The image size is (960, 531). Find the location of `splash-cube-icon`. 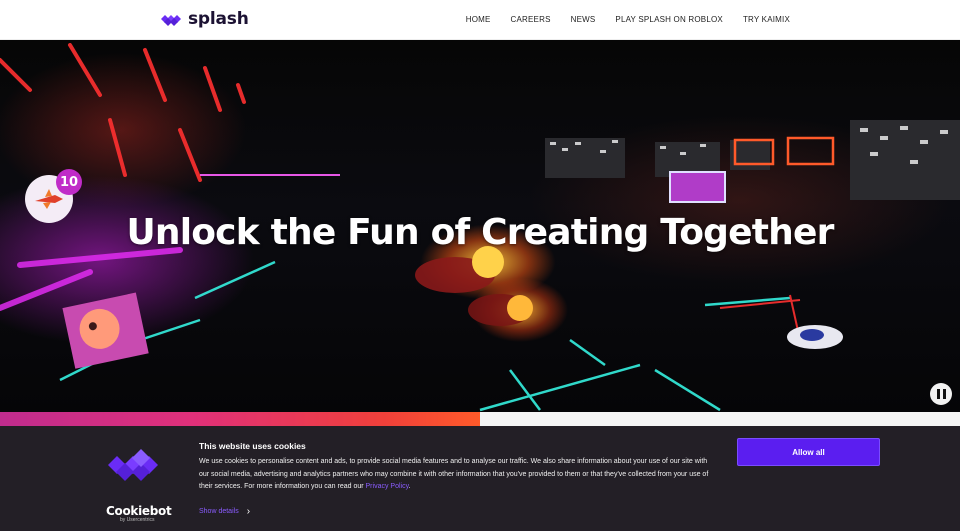

splash-cube-icon is located at coordinates (133, 465).